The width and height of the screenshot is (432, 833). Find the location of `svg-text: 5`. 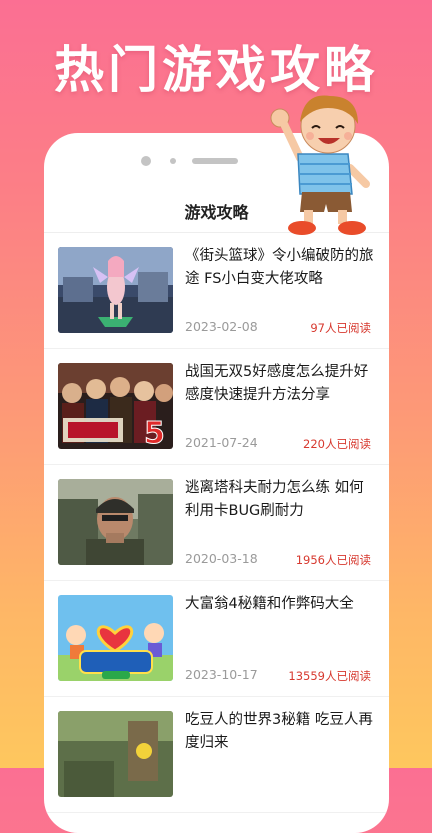

svg-text: 5 is located at coordinates (154, 432).